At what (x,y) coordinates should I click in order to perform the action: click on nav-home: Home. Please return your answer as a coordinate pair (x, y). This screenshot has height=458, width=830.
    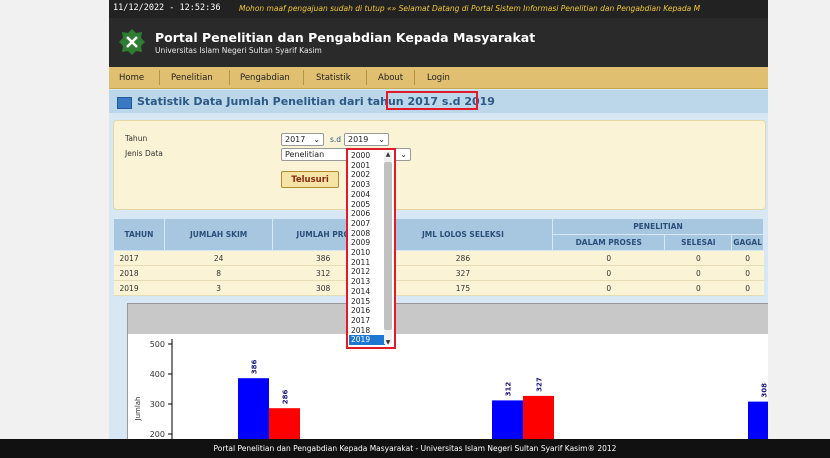
    Looking at the image, I should click on (131, 78).